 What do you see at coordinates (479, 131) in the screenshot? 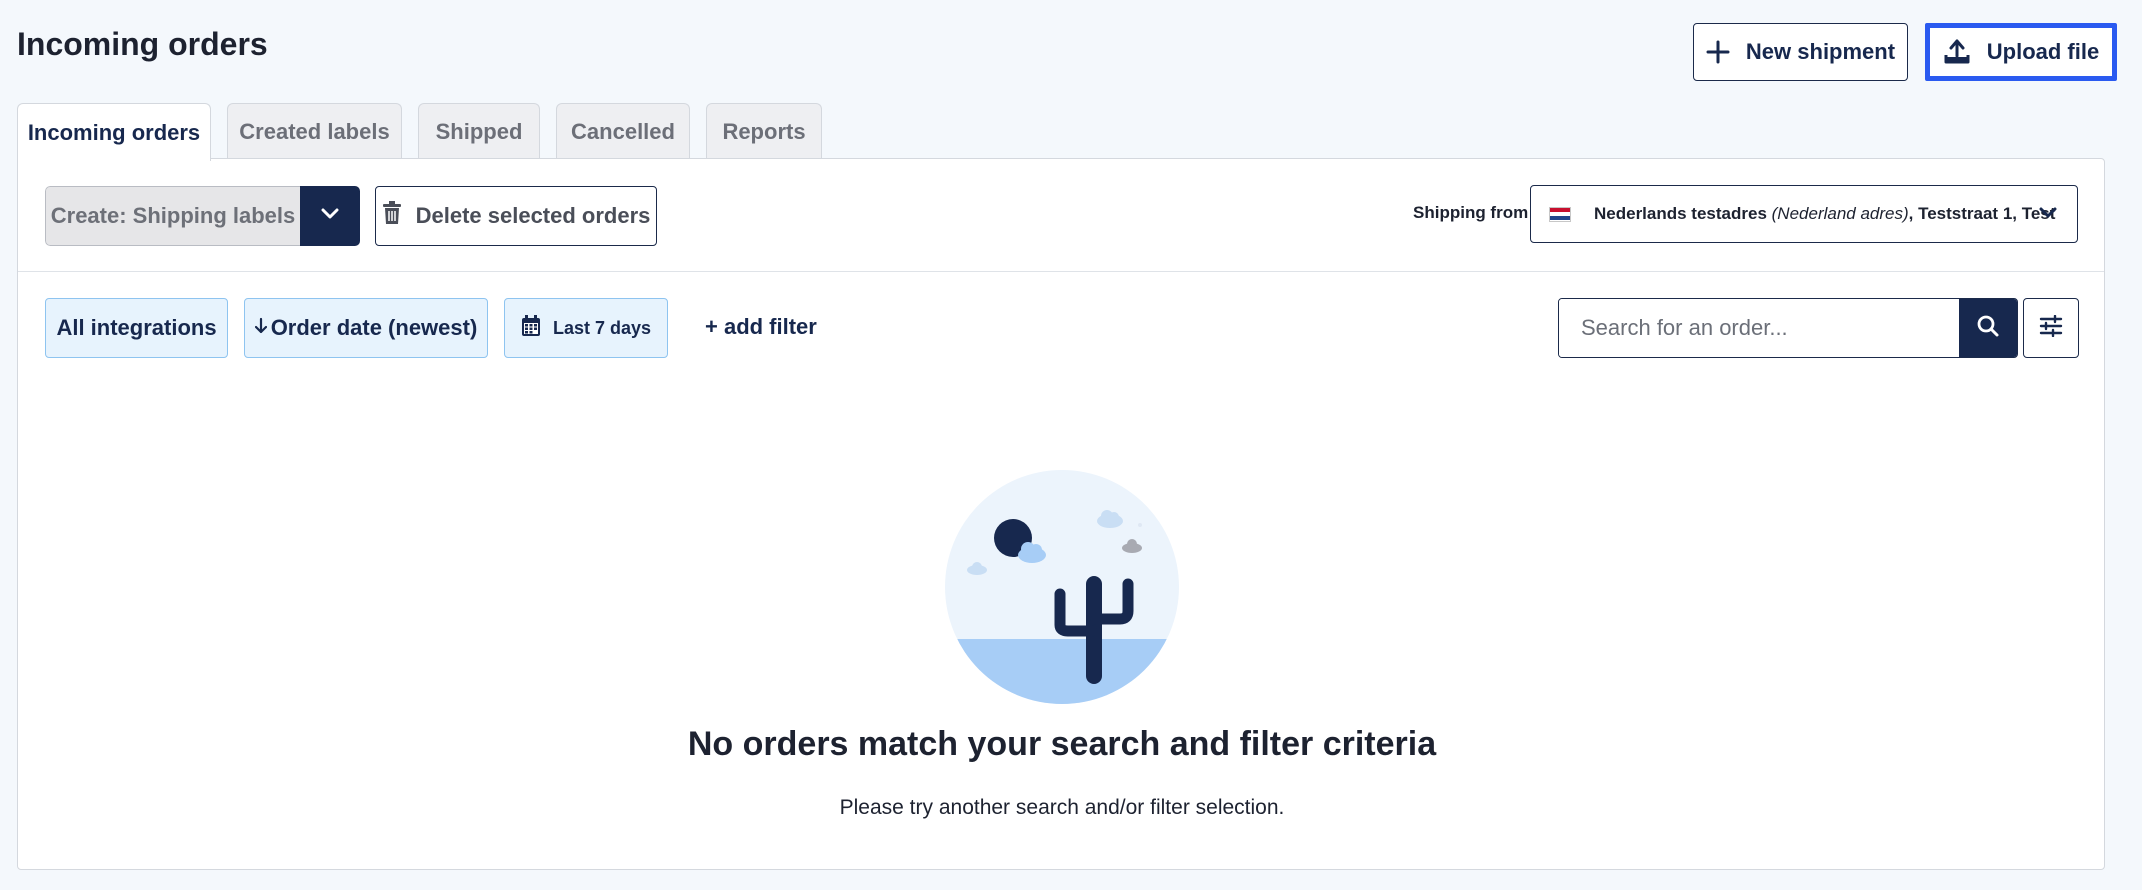
I see `tab-shipped: Shipped` at bounding box center [479, 131].